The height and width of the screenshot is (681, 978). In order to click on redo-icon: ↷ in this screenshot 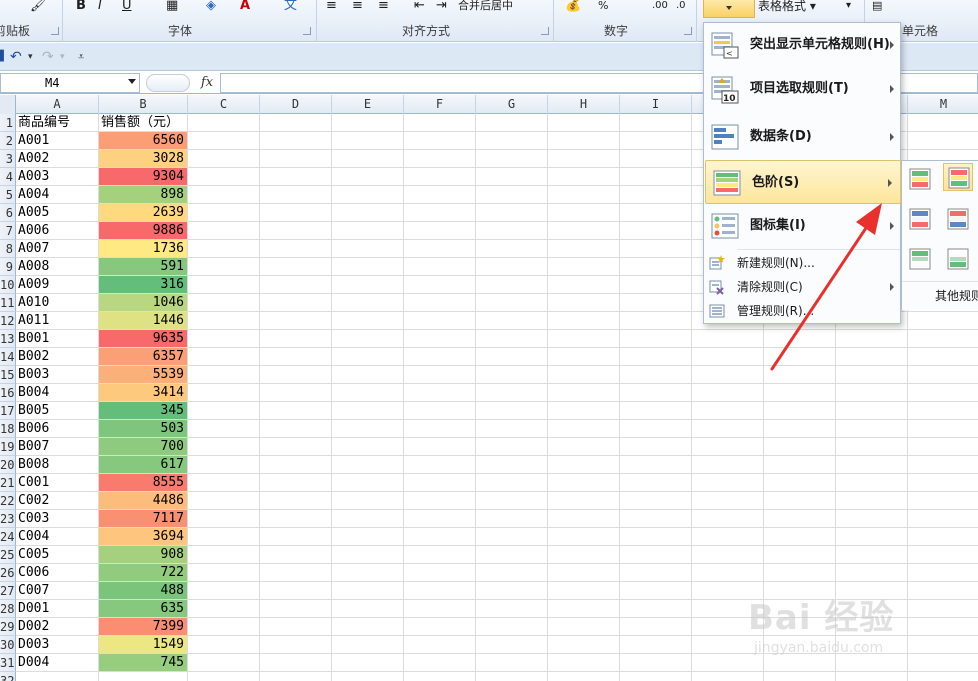, I will do `click(48, 57)`.